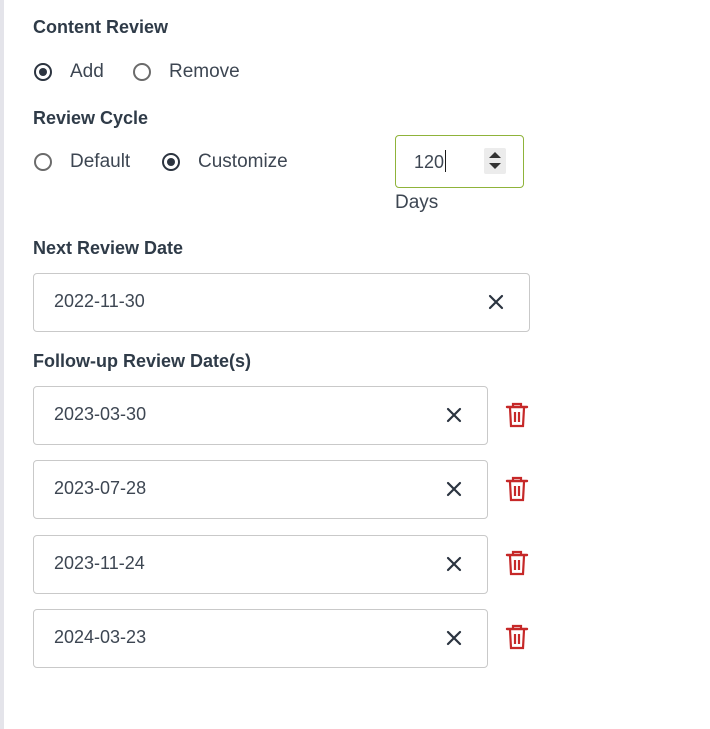 The image size is (710, 729). What do you see at coordinates (281, 302) in the screenshot?
I see `next-review-date-field: 2022-11-30` at bounding box center [281, 302].